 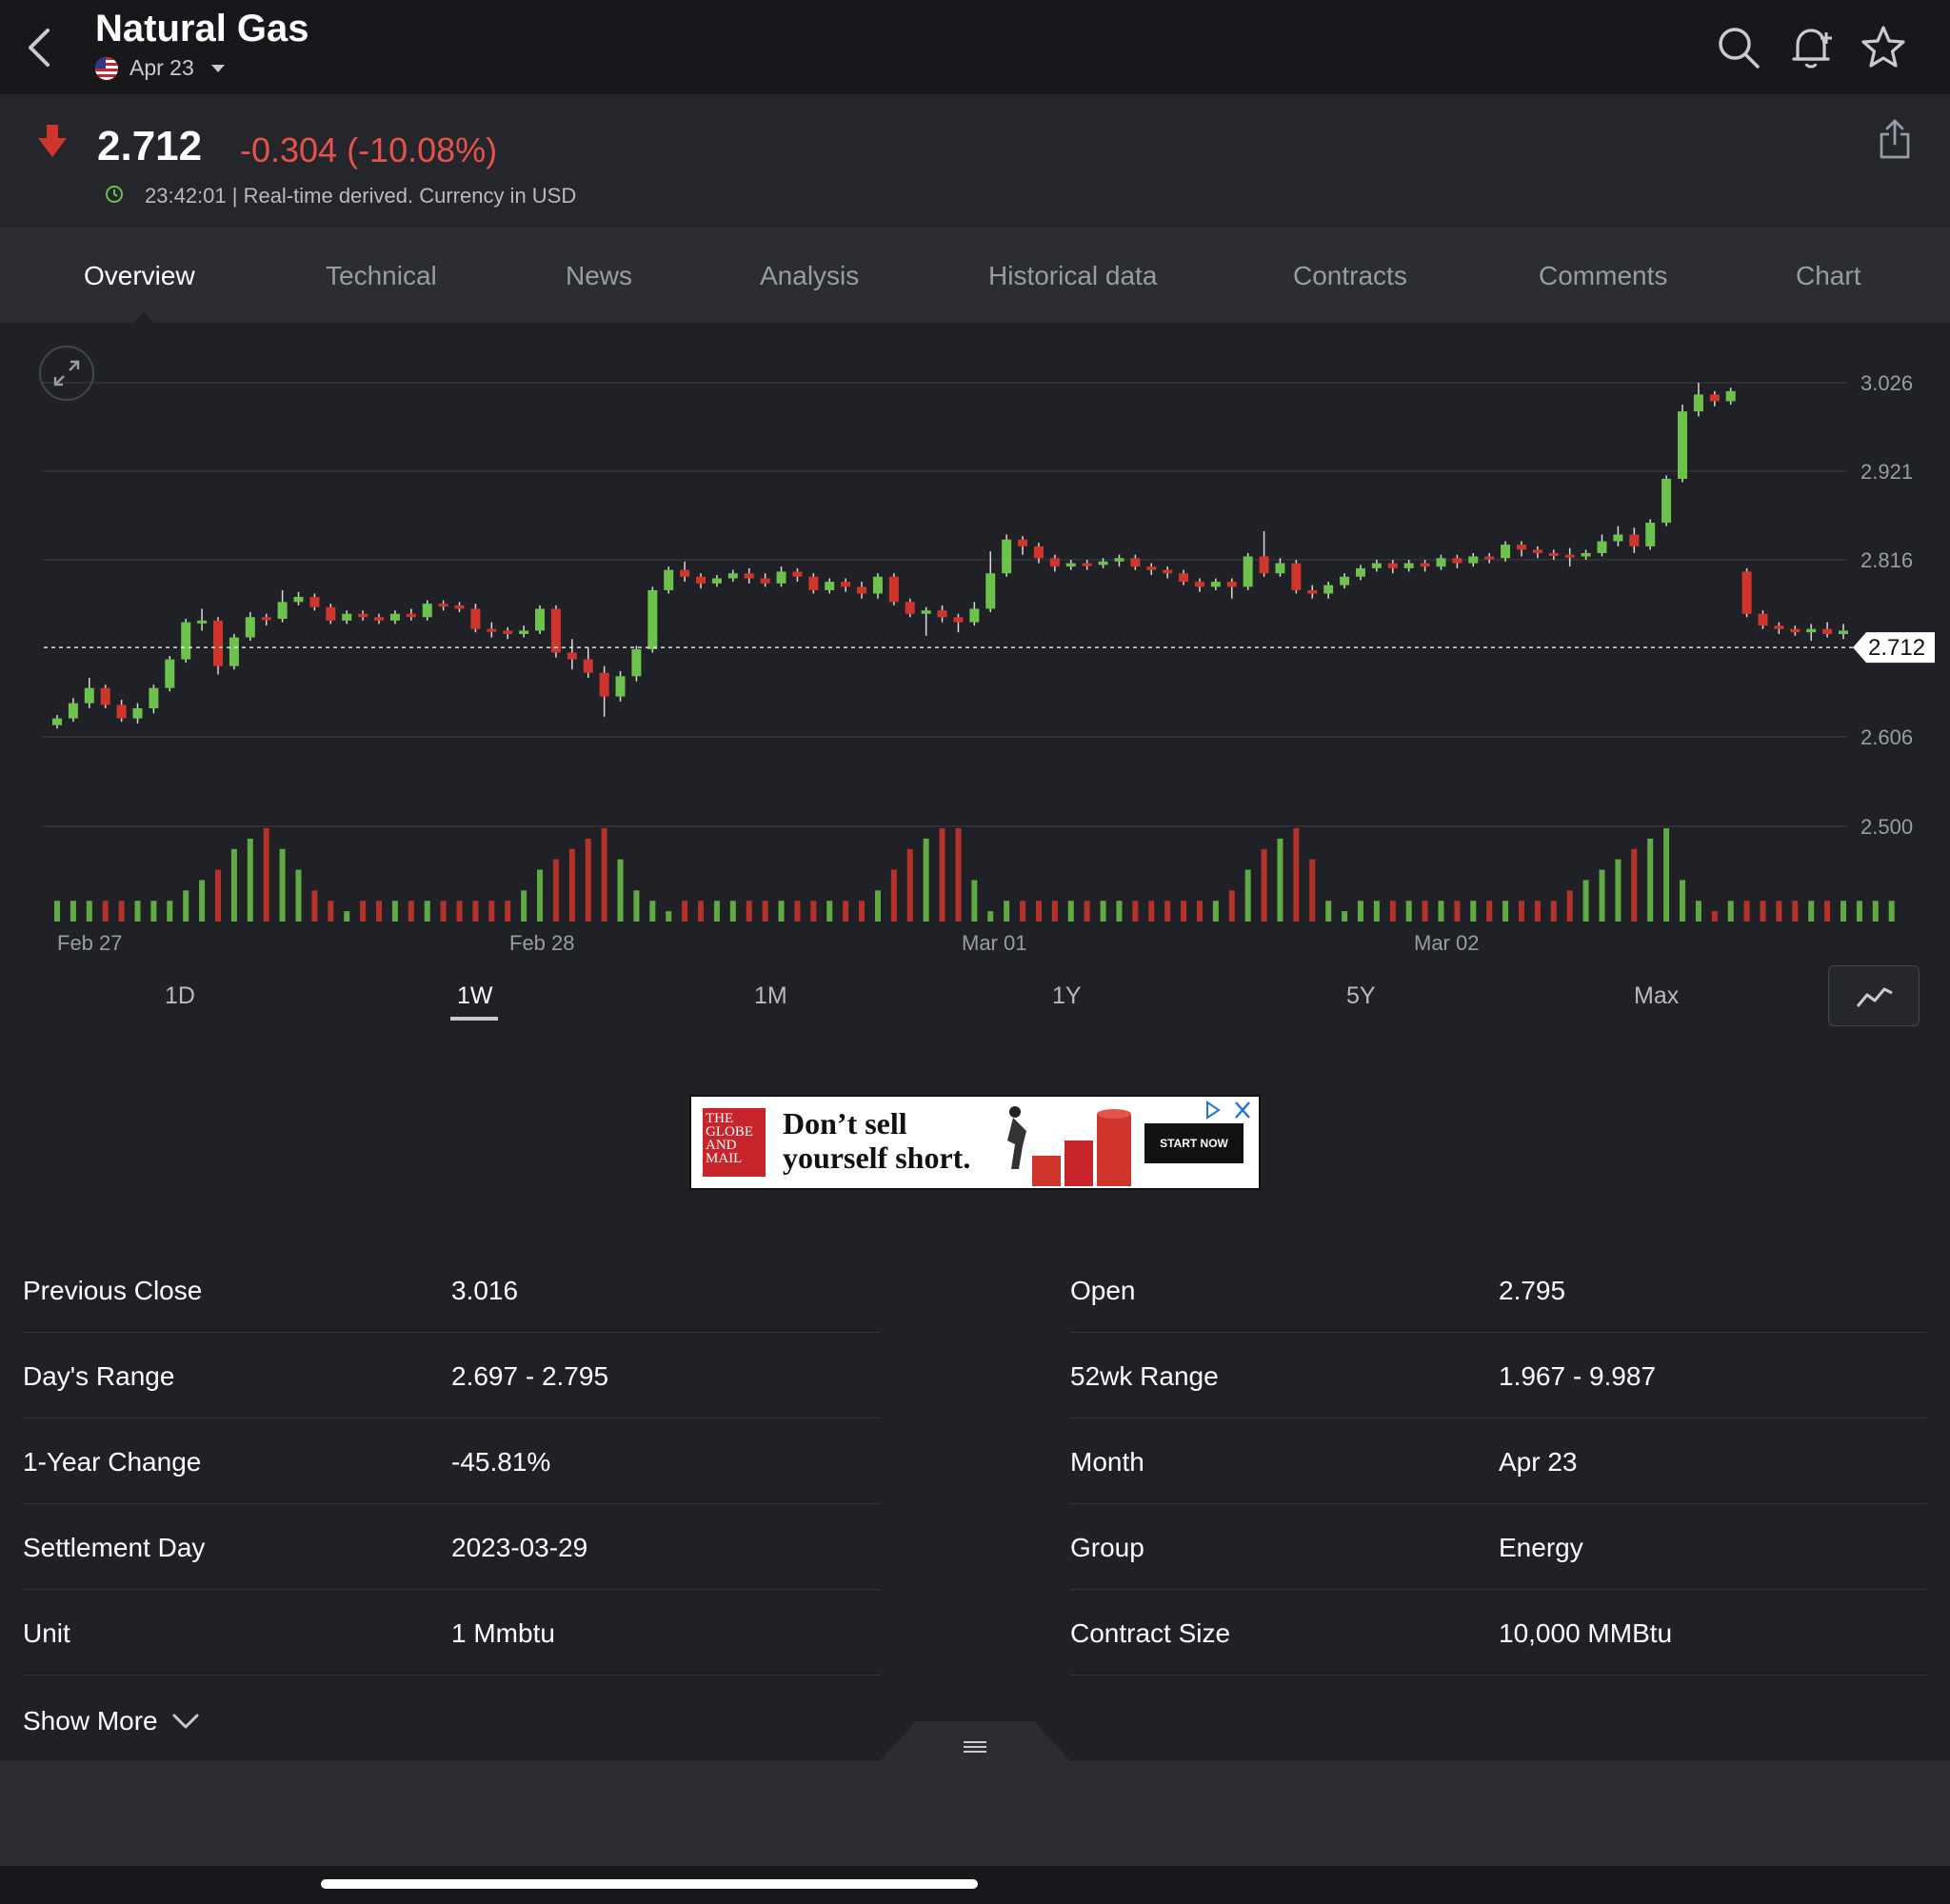 What do you see at coordinates (649, 1884) in the screenshot?
I see `home-indicator` at bounding box center [649, 1884].